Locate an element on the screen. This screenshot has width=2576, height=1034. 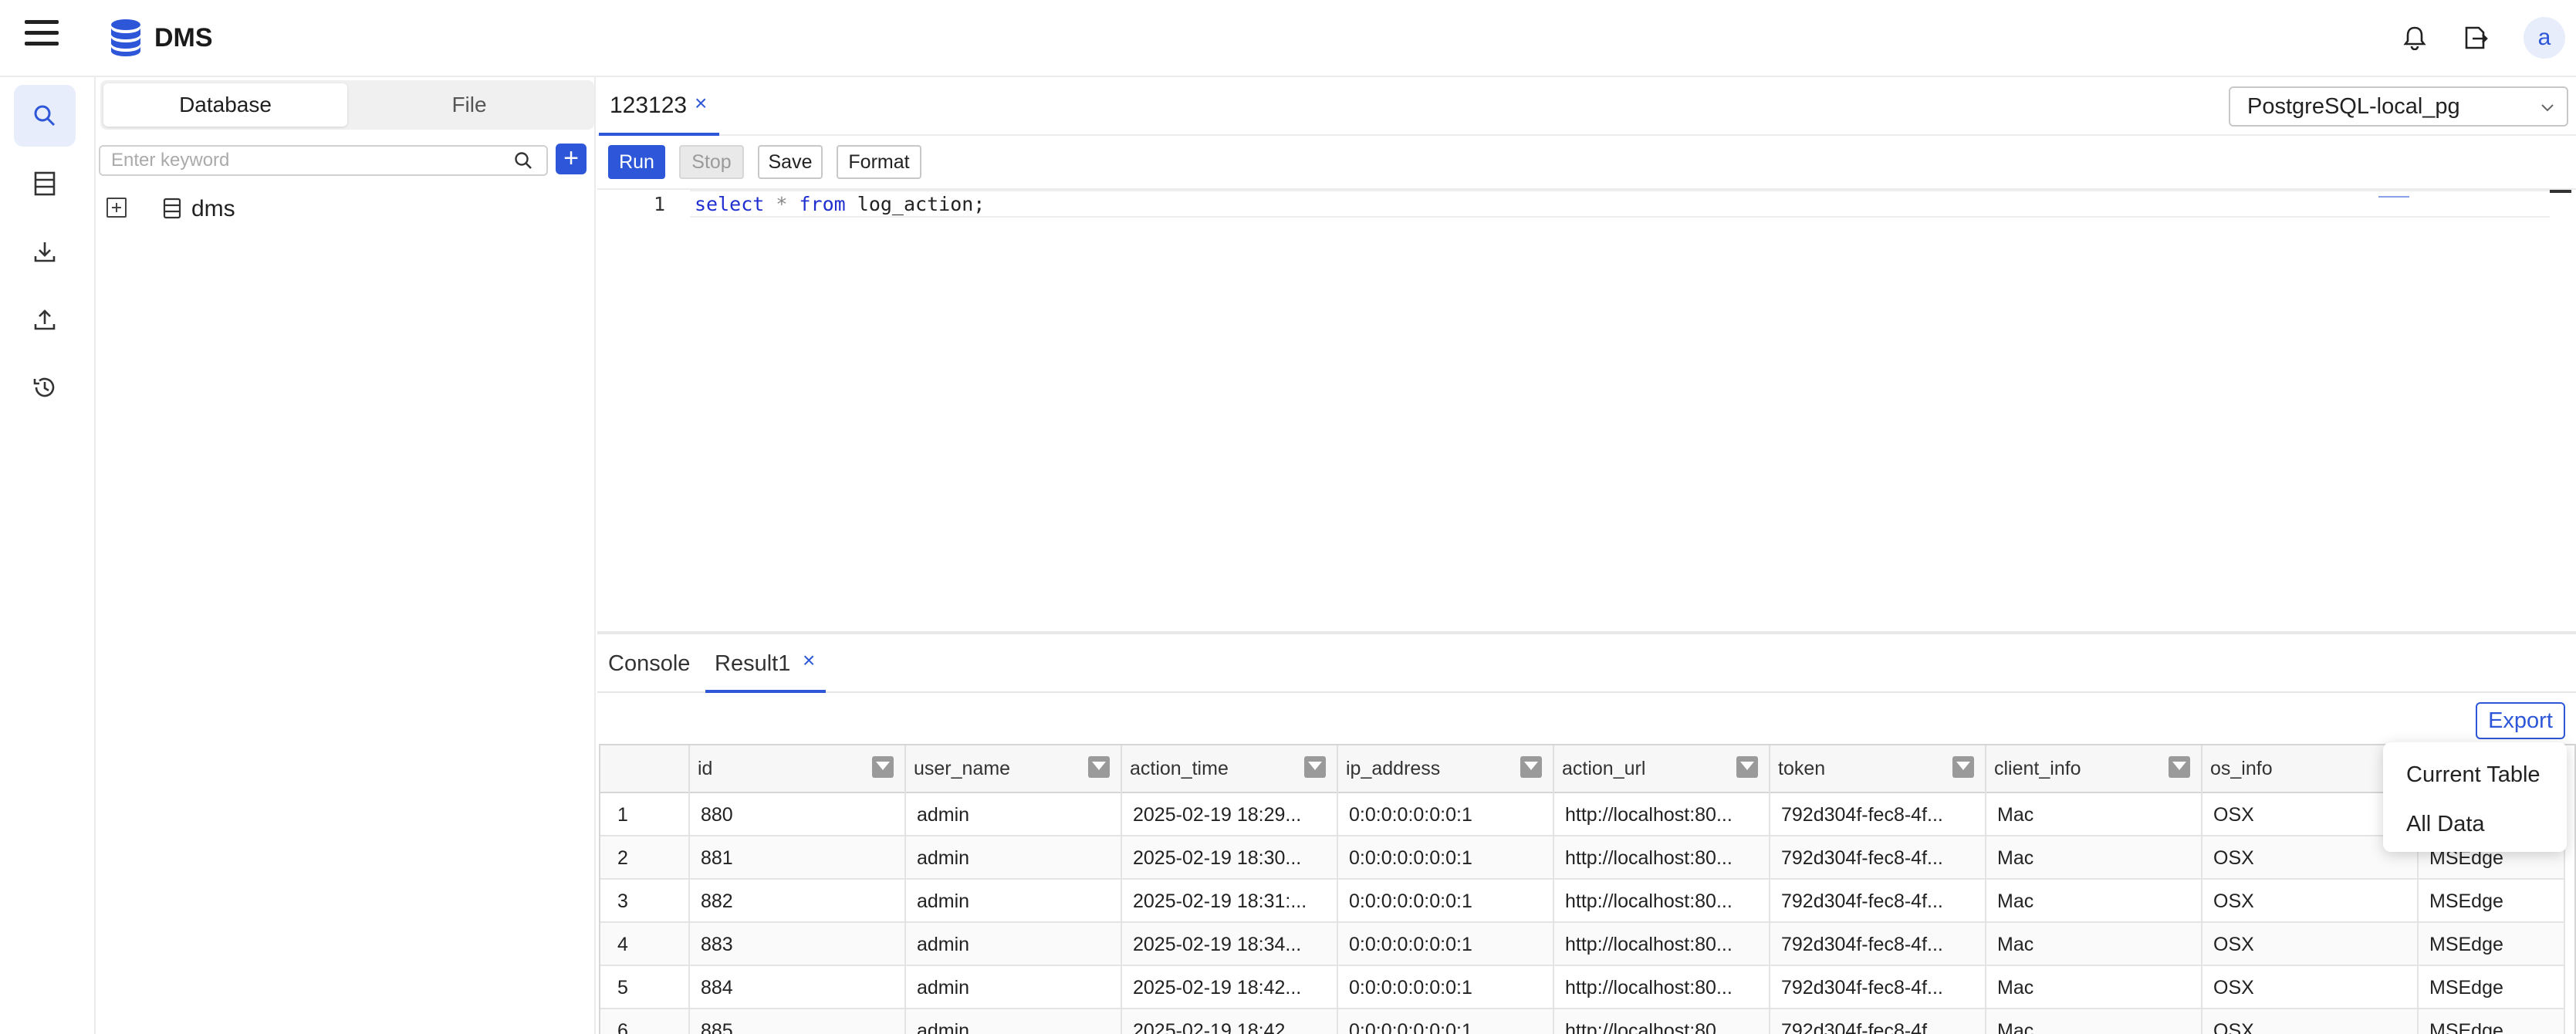
table-cell: 883 is located at coordinates (798, 945).